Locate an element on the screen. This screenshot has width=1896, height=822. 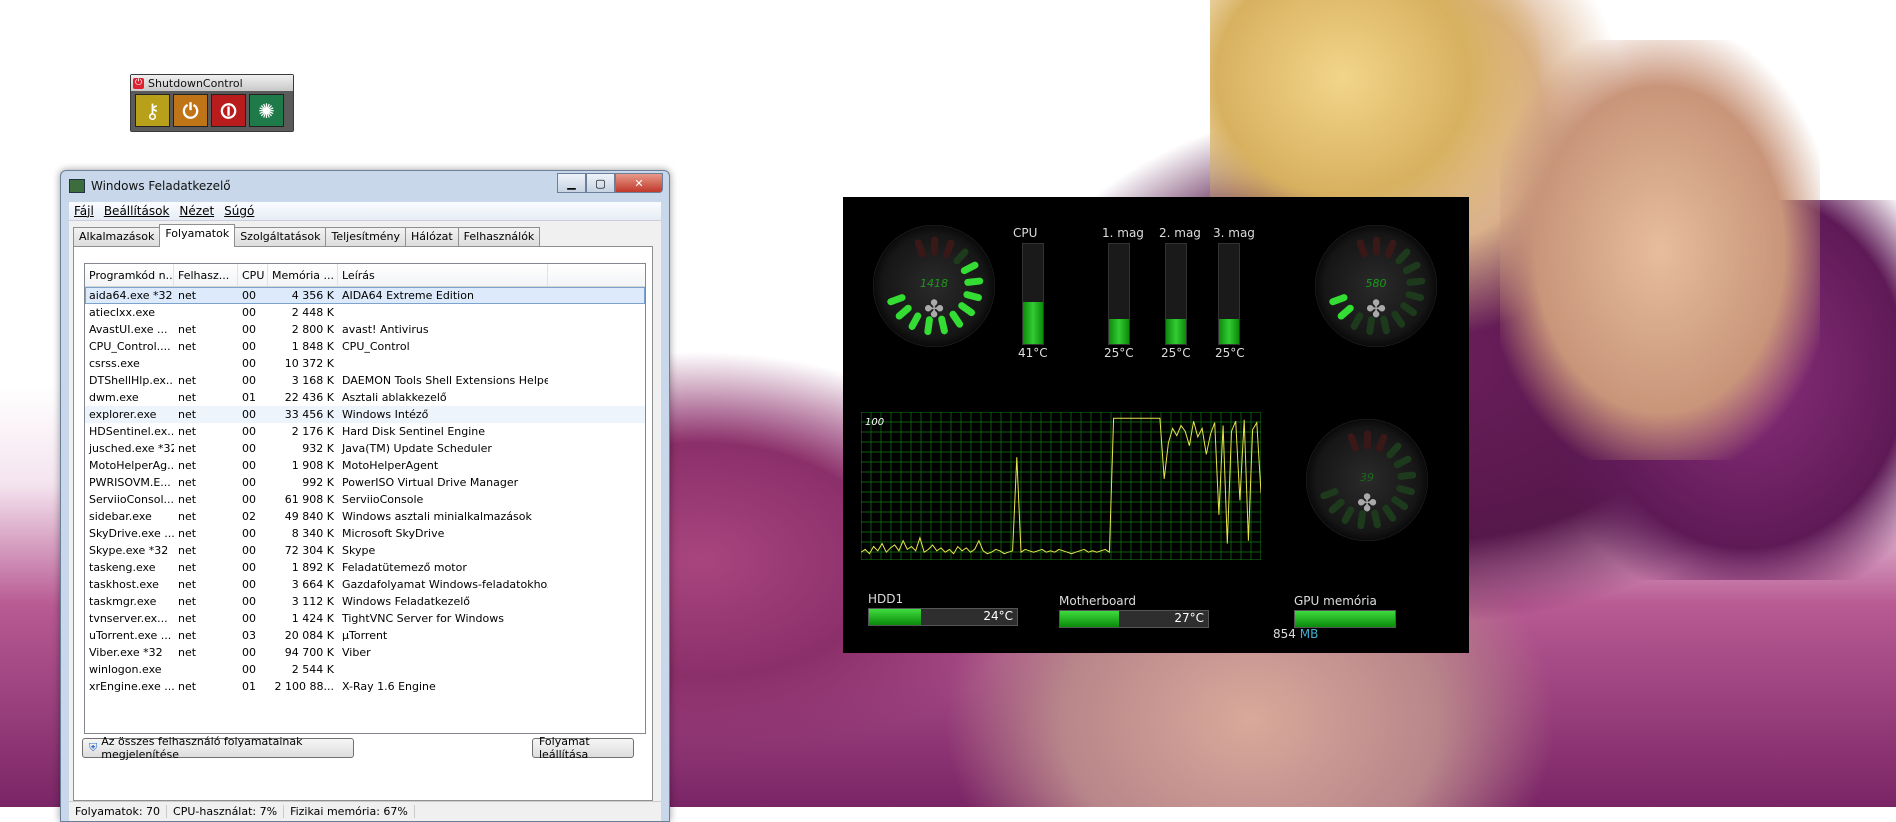
cell-description: avast! Antivirus is located at coordinates (443, 329).